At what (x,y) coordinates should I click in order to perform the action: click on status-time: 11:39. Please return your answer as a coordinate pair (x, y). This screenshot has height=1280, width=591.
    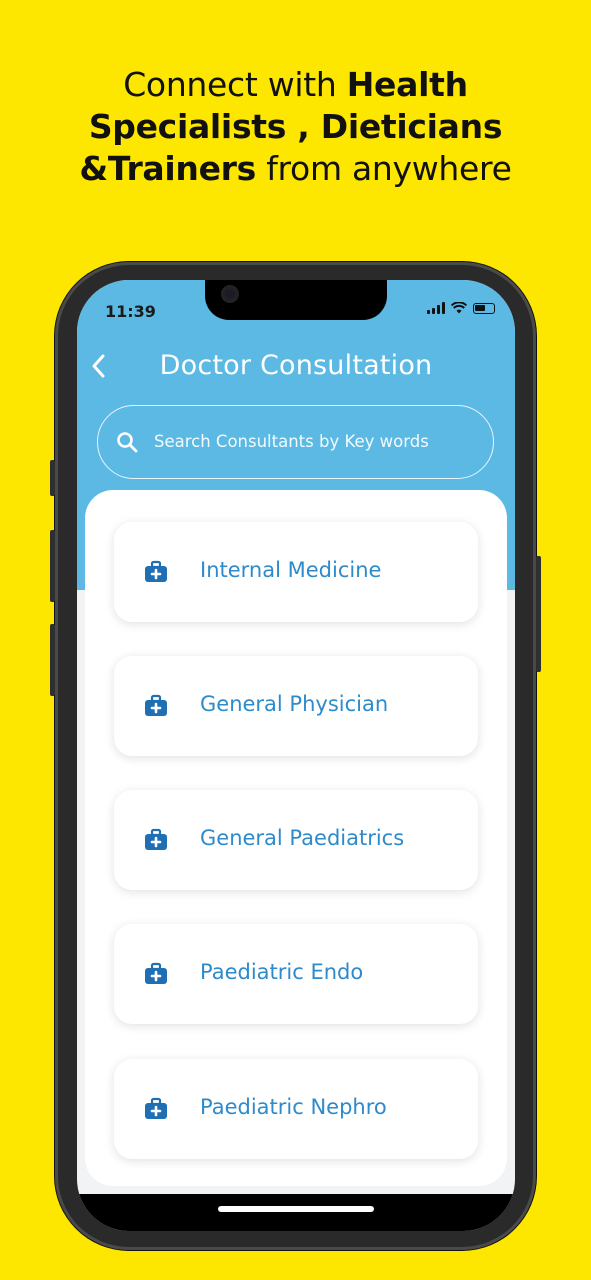
    Looking at the image, I should click on (130, 311).